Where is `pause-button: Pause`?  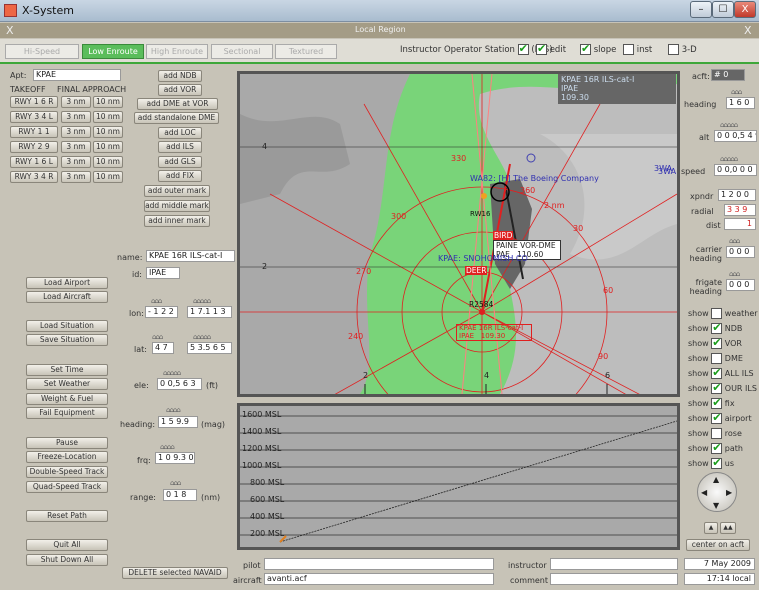
pause-button: Pause is located at coordinates (67, 443).